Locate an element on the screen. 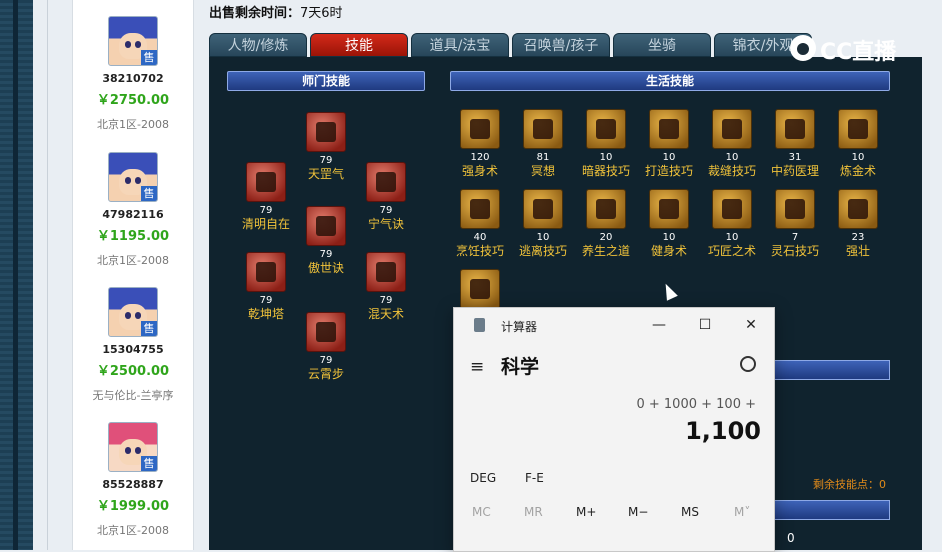  skill-name: 打造技巧 is located at coordinates (668, 171).